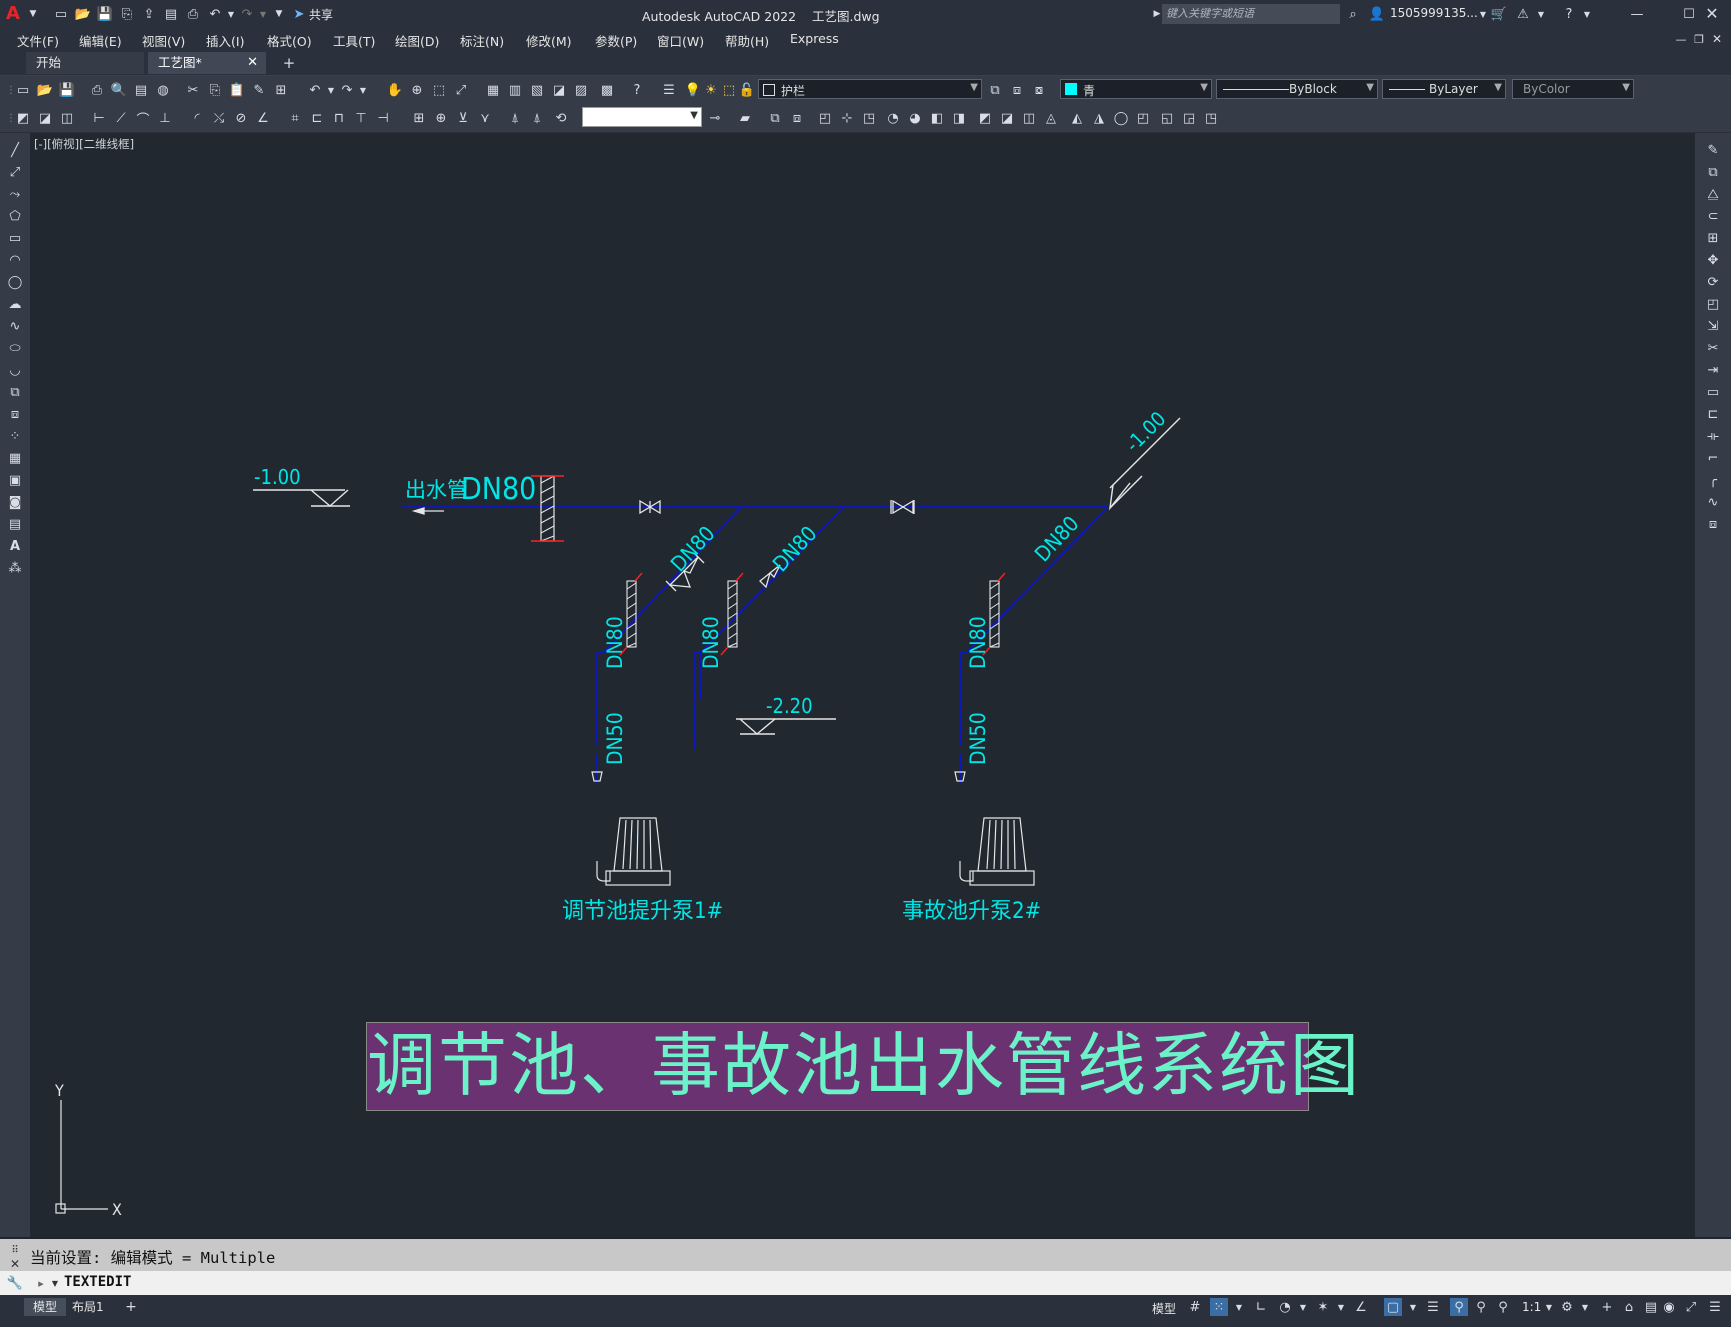 The image size is (1731, 1327). What do you see at coordinates (1433, 1307) in the screenshot?
I see `lineweight-display-icon: ☰` at bounding box center [1433, 1307].